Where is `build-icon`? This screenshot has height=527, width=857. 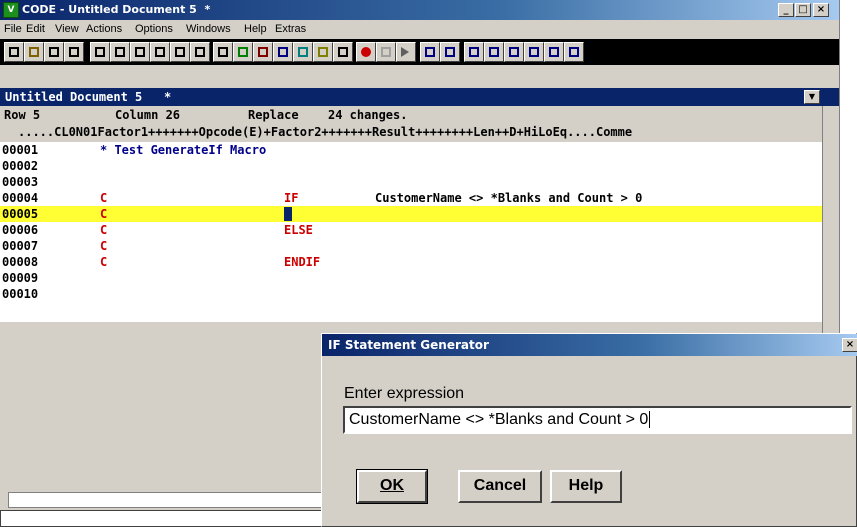
build-icon is located at coordinates (283, 52).